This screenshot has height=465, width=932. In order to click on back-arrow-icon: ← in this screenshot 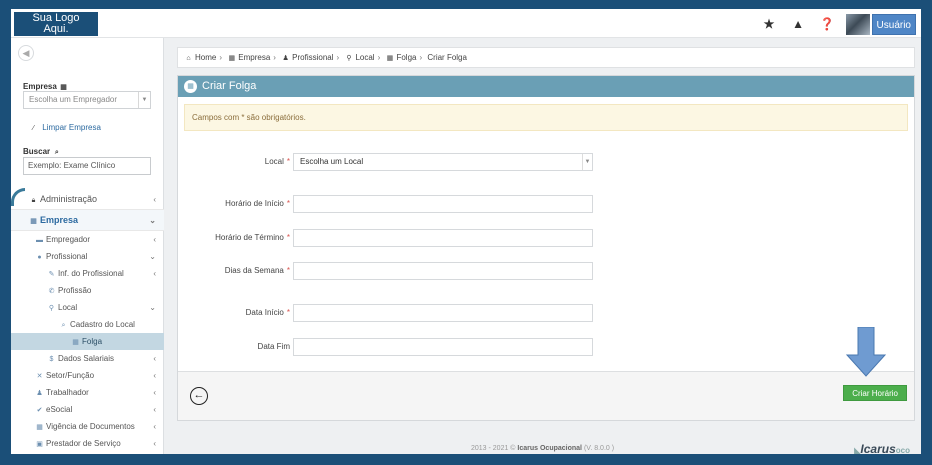, I will do `click(199, 396)`.